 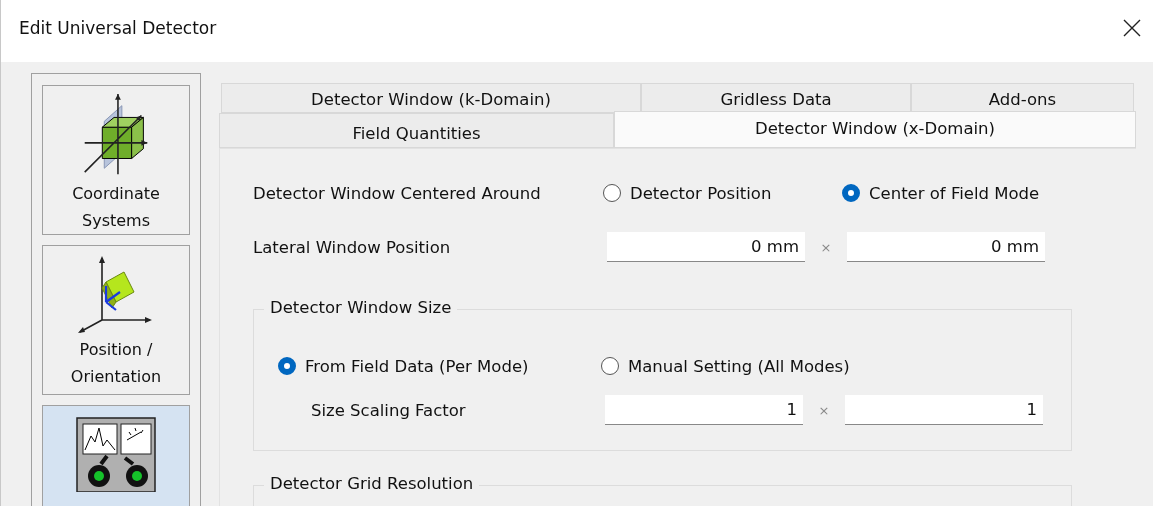 What do you see at coordinates (116, 320) in the screenshot?
I see `sidebar-item: Position / Orientation` at bounding box center [116, 320].